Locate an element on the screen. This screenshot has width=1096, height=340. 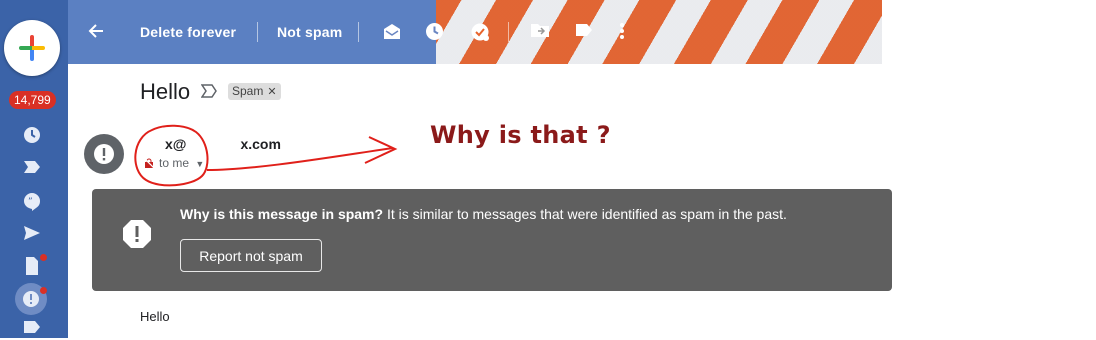
delete-forever-button: Delete forever is located at coordinates (188, 32).